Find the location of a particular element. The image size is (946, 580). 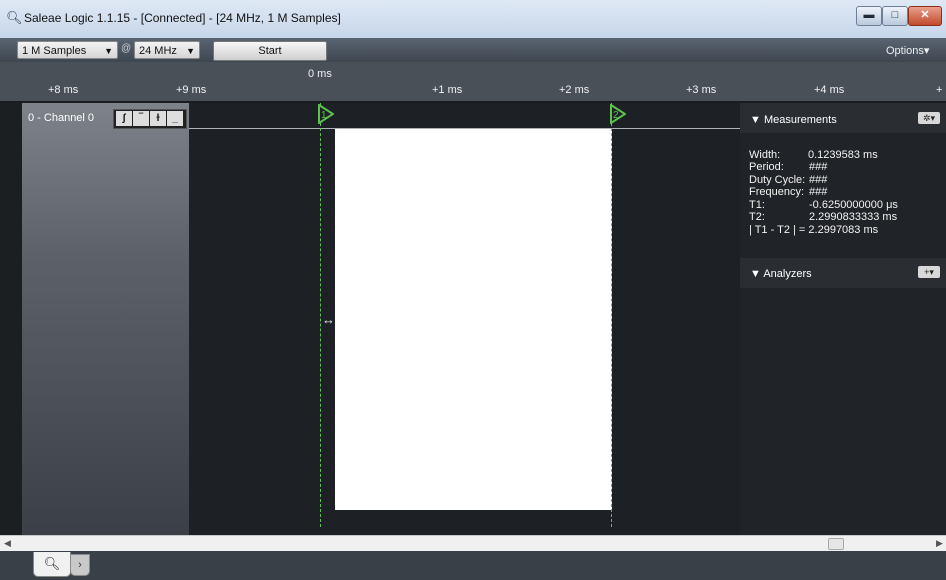

tick-label: +1 ms is located at coordinates (447, 90).